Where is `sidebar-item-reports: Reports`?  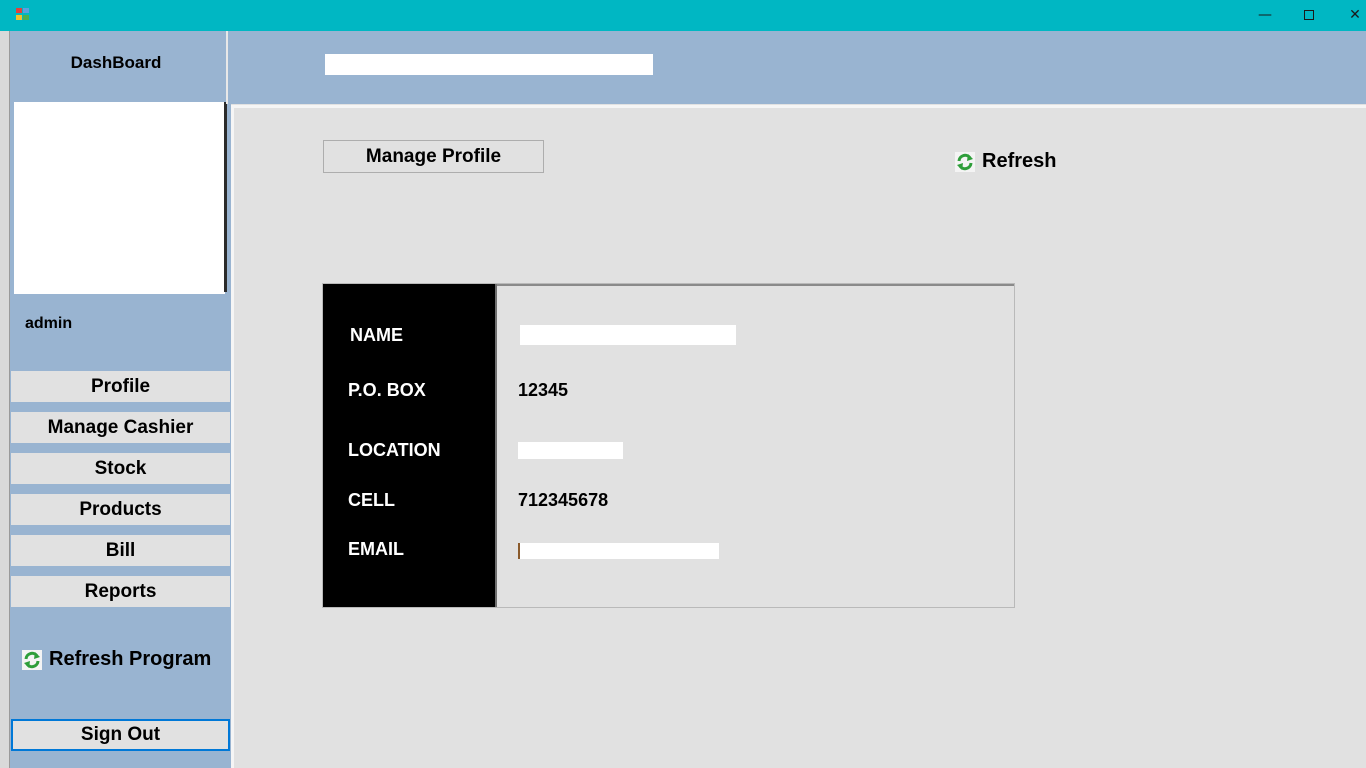 sidebar-item-reports: Reports is located at coordinates (120, 591).